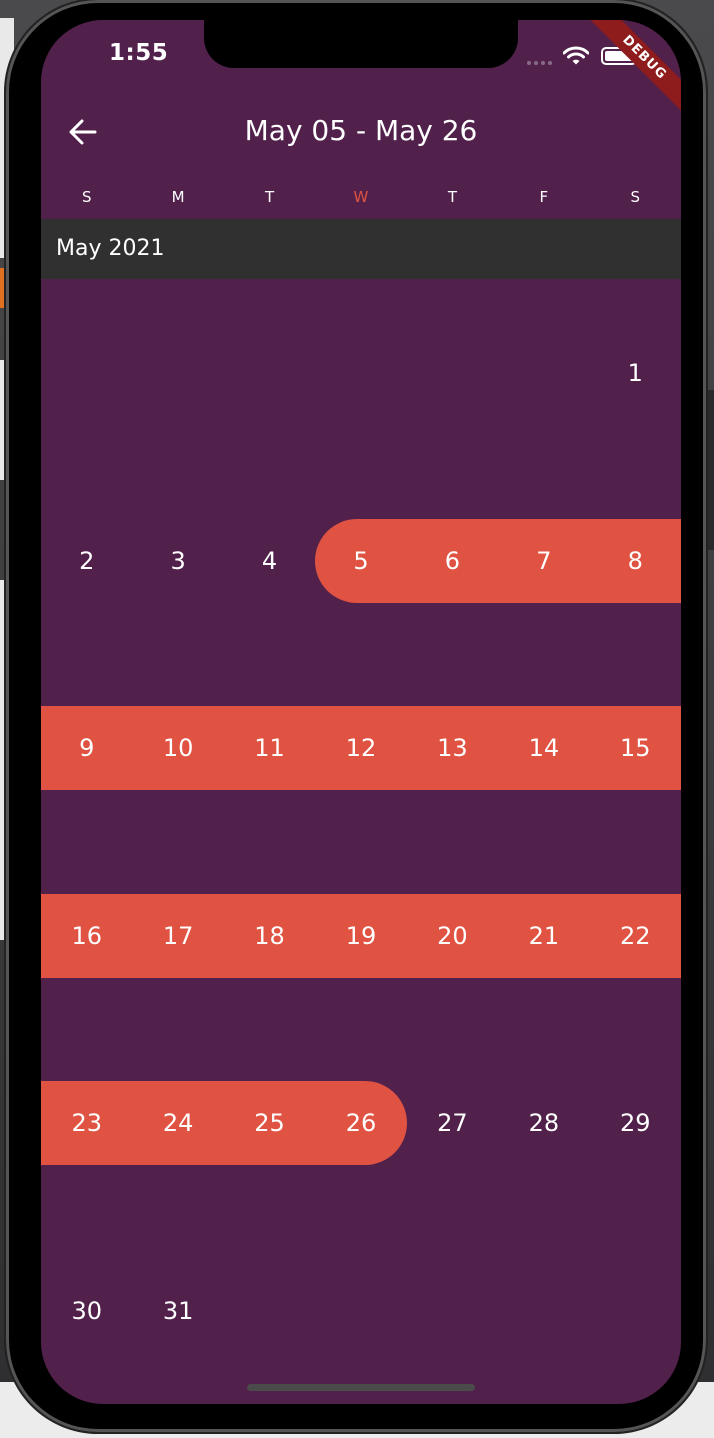 This screenshot has height=1438, width=714. What do you see at coordinates (543, 936) in the screenshot?
I see `calendar-day-selected: 21` at bounding box center [543, 936].